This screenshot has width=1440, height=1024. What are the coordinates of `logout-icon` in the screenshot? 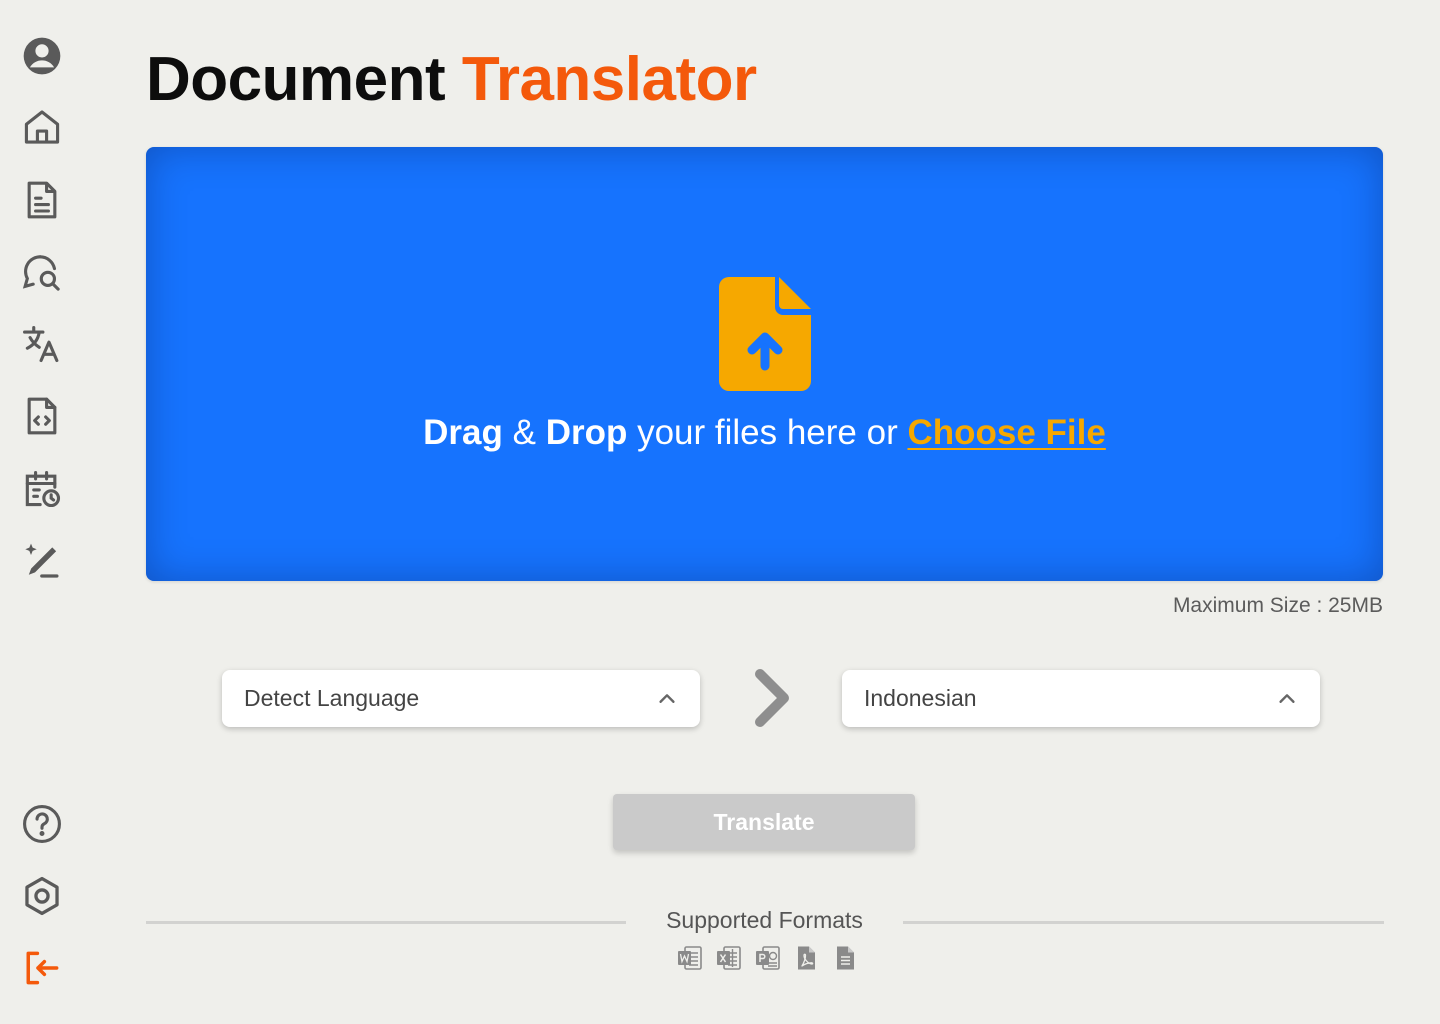 It's located at (42, 968).